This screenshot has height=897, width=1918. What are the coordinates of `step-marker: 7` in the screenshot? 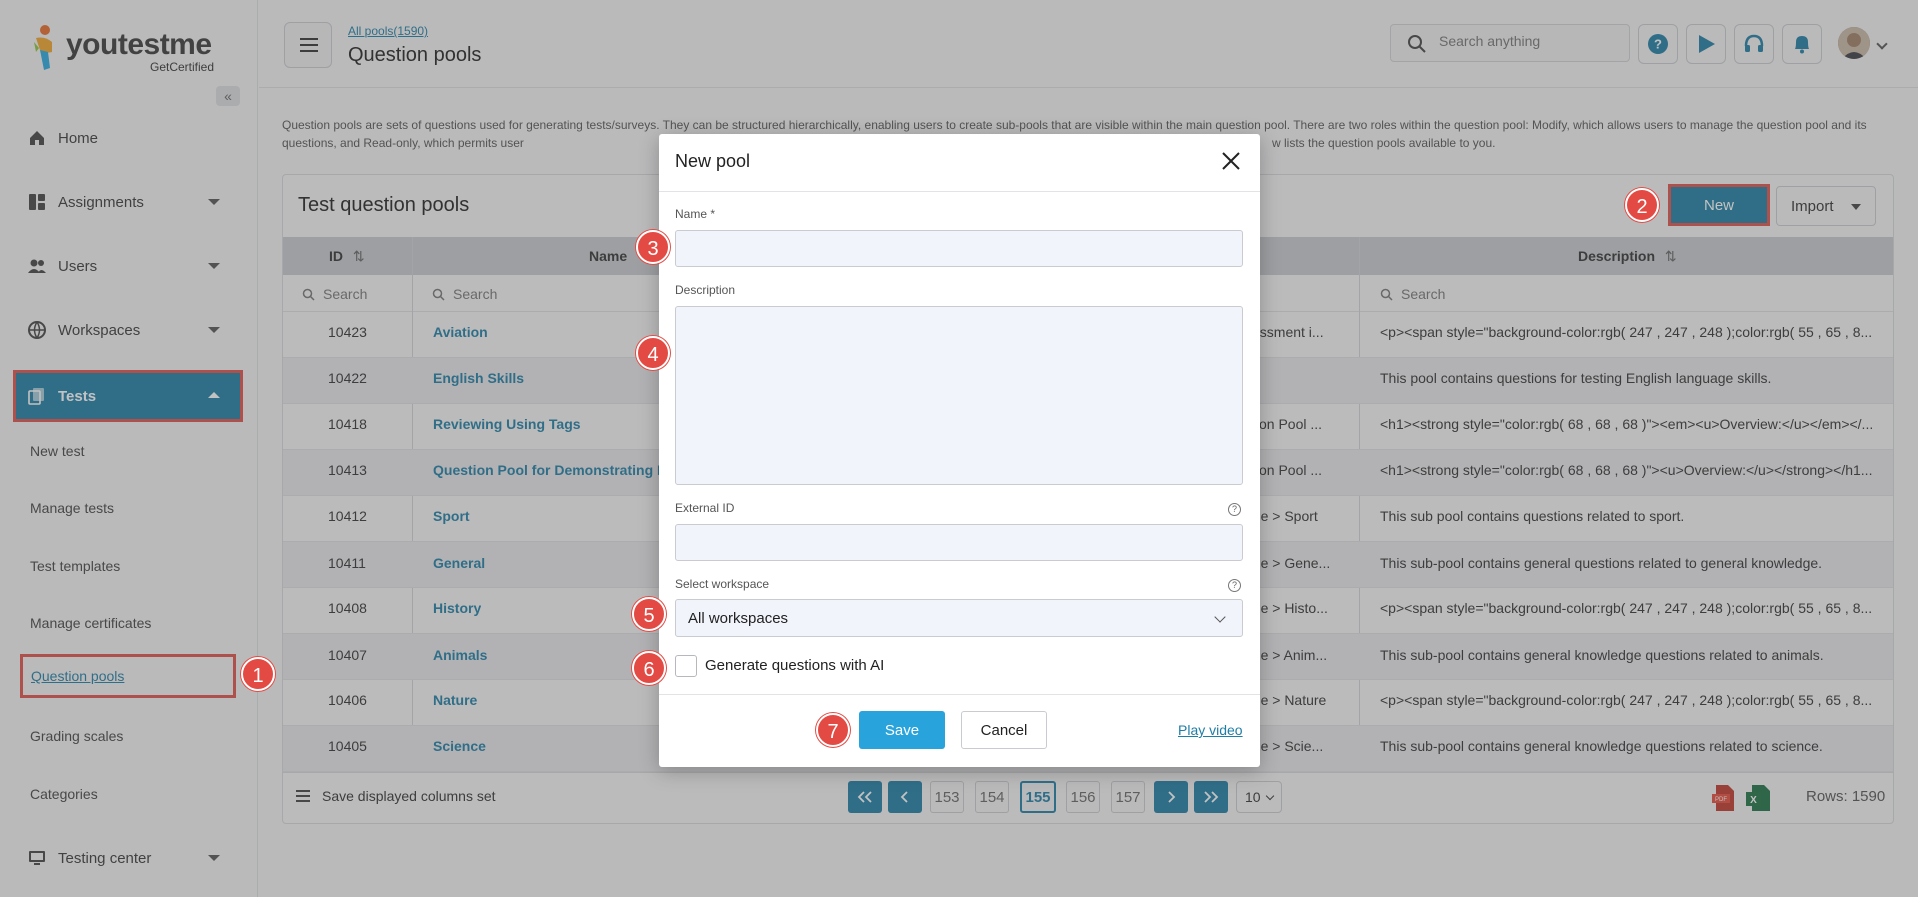 It's located at (833, 730).